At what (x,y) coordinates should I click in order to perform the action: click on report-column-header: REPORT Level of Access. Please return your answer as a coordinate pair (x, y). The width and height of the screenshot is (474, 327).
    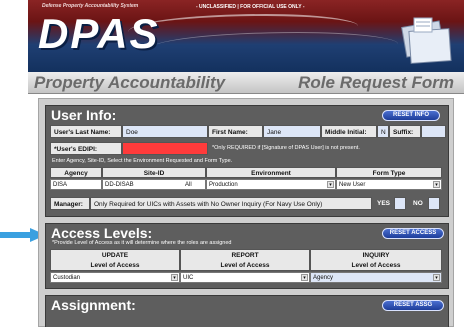
    Looking at the image, I should click on (245, 260).